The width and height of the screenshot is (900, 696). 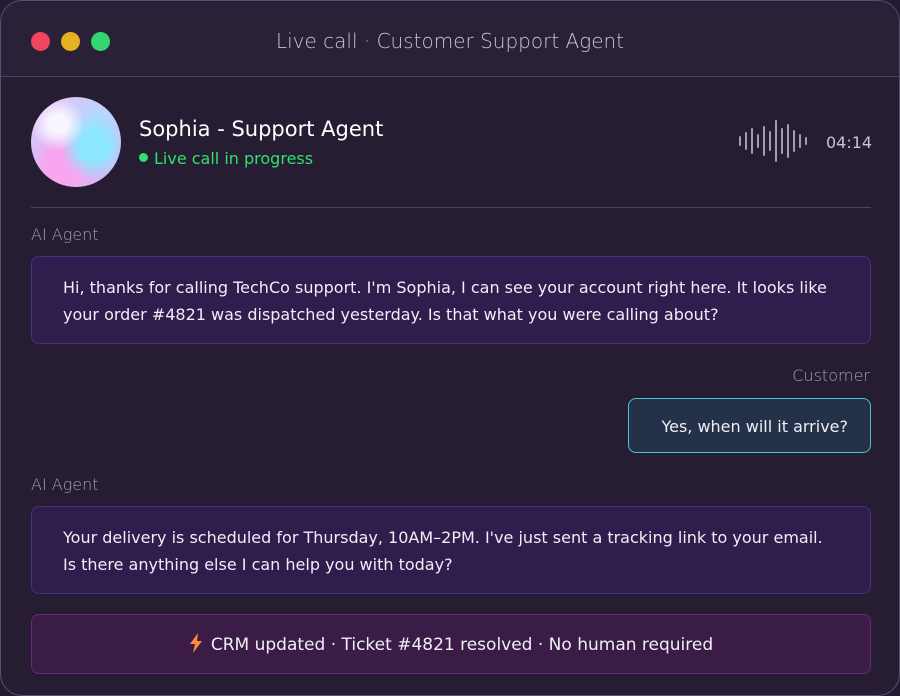 What do you see at coordinates (451, 207) in the screenshot?
I see `header-divider` at bounding box center [451, 207].